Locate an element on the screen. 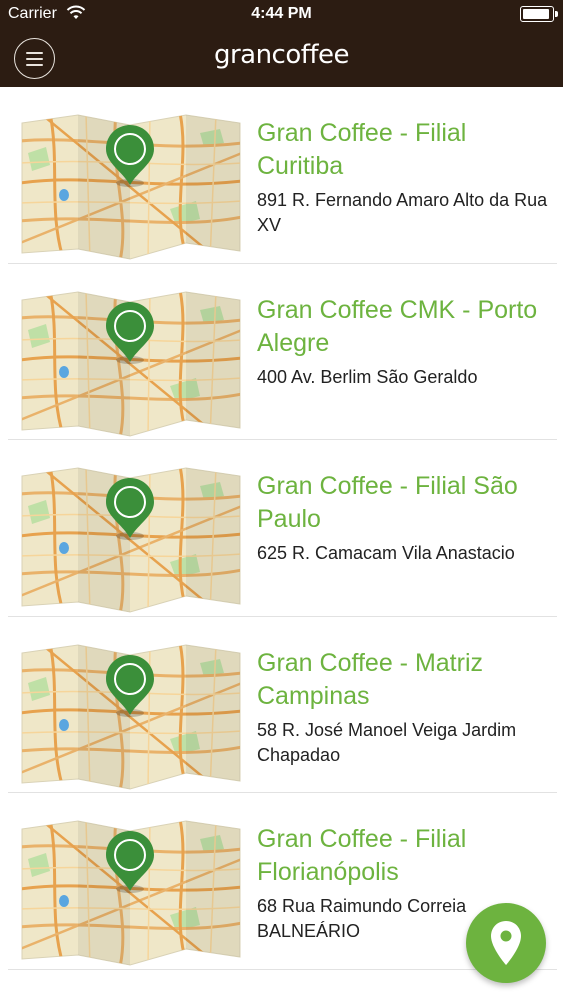  location-pin-icon is located at coordinates (506, 943).